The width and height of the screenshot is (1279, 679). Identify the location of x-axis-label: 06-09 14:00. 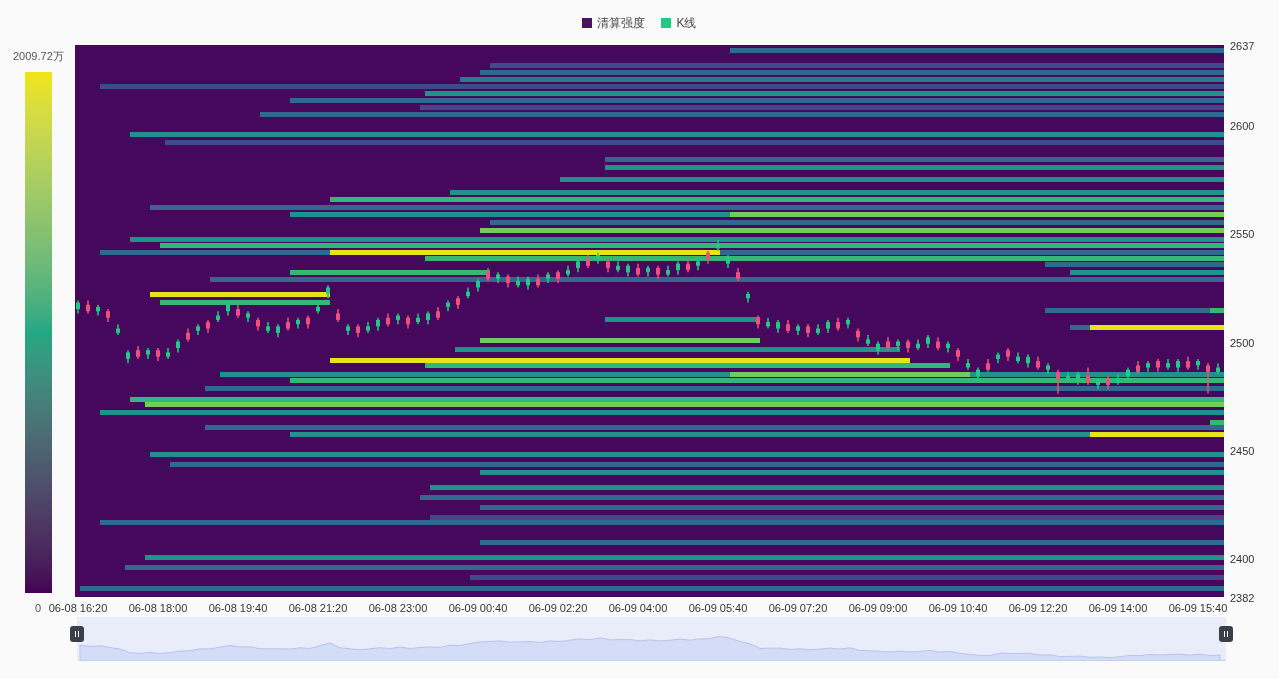
(1118, 608).